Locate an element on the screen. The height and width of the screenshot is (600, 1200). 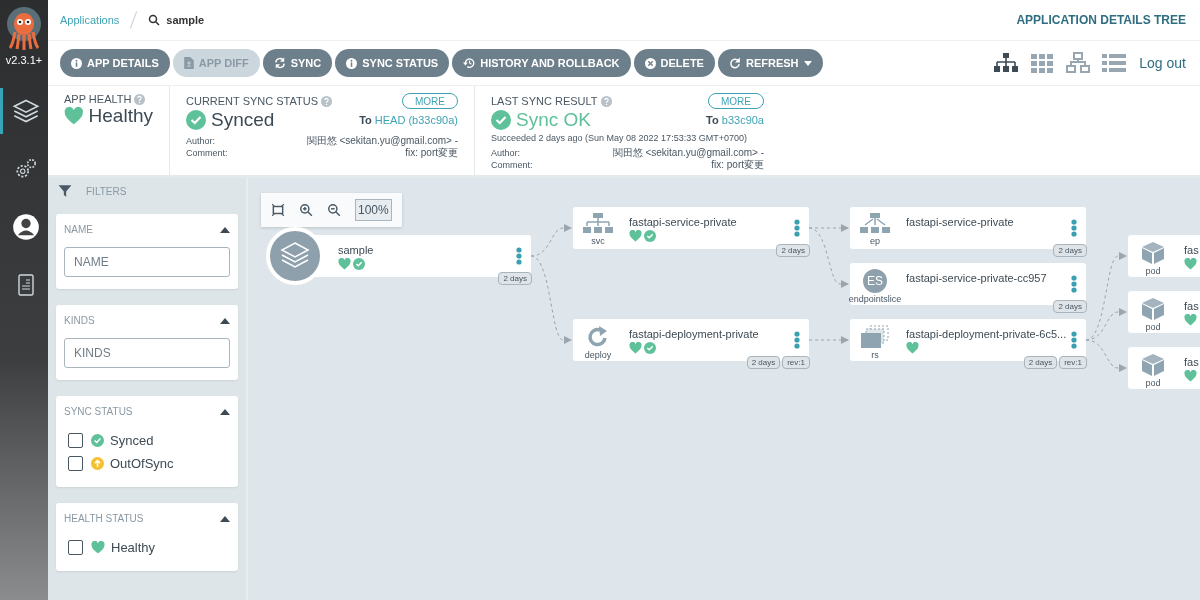
resource-node: svc fastapi-service-private is located at coordinates (691, 228).